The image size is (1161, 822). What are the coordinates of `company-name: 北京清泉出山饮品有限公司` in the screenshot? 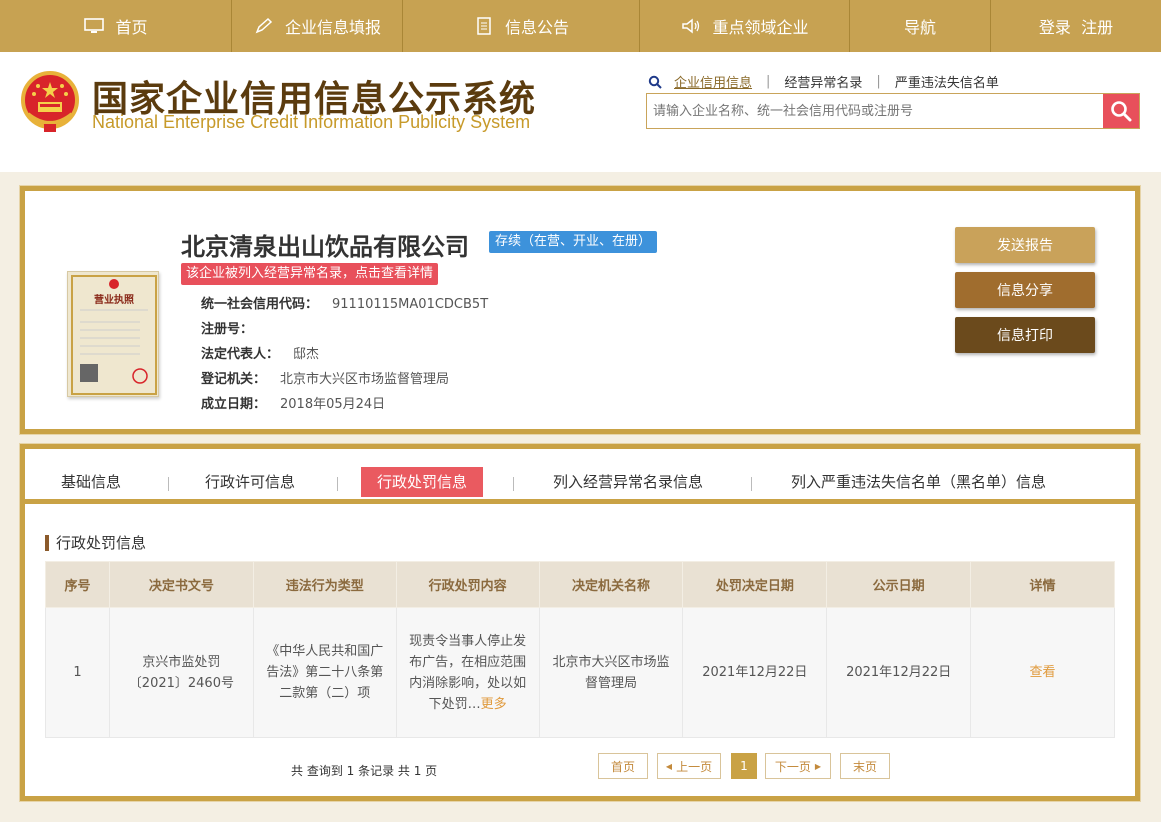 It's located at (325, 247).